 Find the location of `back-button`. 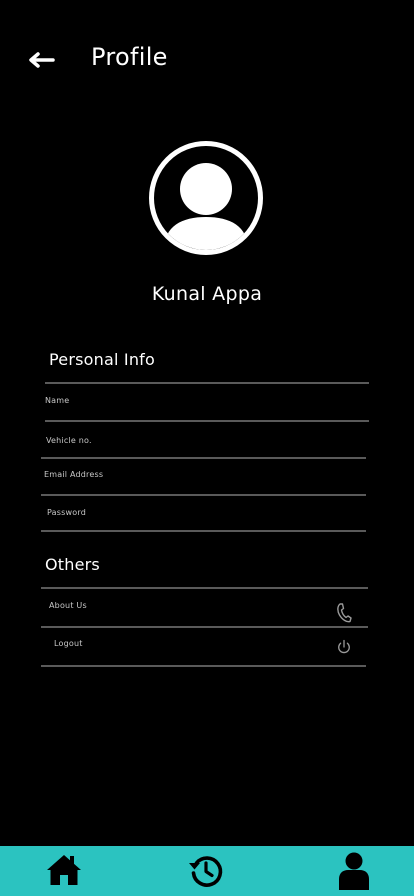

back-button is located at coordinates (42, 60).